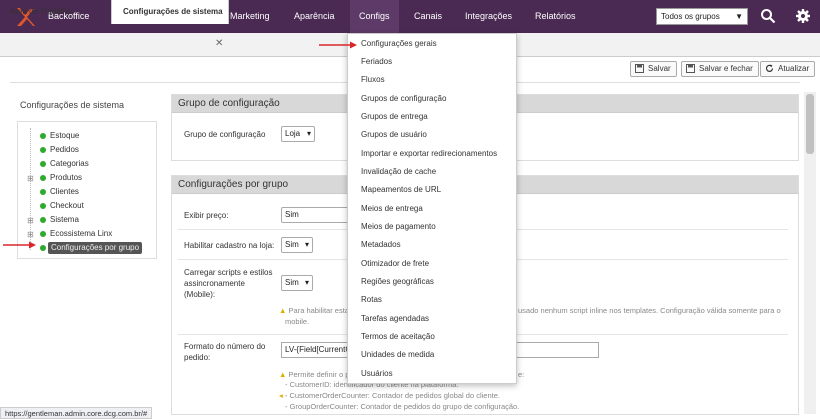 The height and width of the screenshot is (419, 820). Describe the element at coordinates (803, 16) in the screenshot. I see `gear-icon` at that location.